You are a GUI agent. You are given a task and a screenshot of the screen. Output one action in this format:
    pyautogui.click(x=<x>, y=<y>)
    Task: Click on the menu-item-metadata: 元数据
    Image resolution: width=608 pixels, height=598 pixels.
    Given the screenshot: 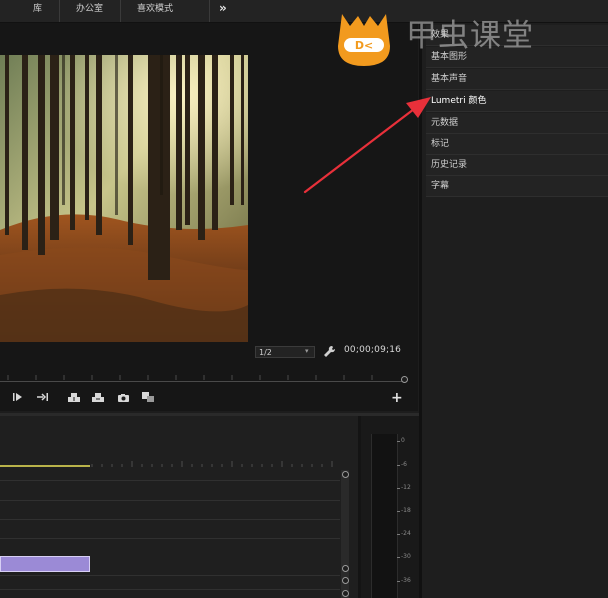 What is the action you would take?
    pyautogui.click(x=517, y=123)
    